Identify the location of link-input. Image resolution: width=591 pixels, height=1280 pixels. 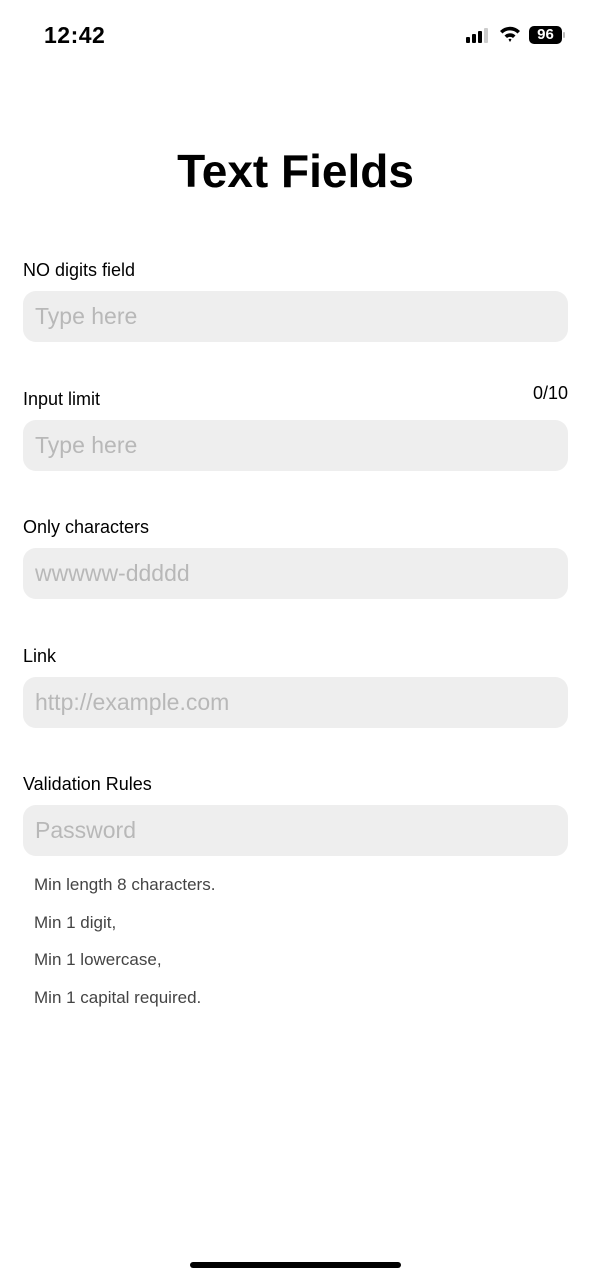
(295, 702).